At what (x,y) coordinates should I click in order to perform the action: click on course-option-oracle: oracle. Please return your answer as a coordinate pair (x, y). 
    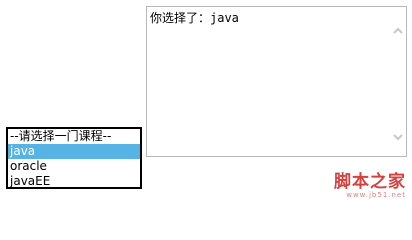
    Looking at the image, I should click on (74, 166).